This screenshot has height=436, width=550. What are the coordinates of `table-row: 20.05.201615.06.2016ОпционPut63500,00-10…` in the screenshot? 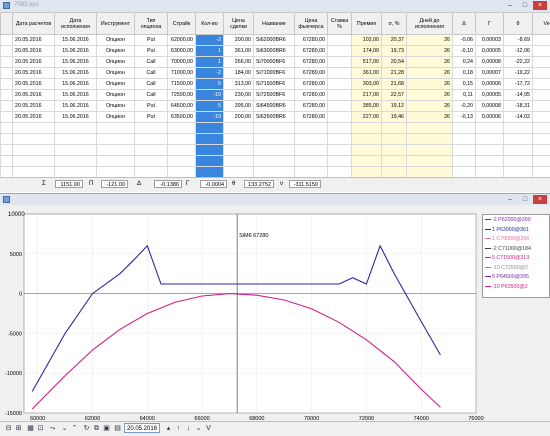 It's located at (275, 117).